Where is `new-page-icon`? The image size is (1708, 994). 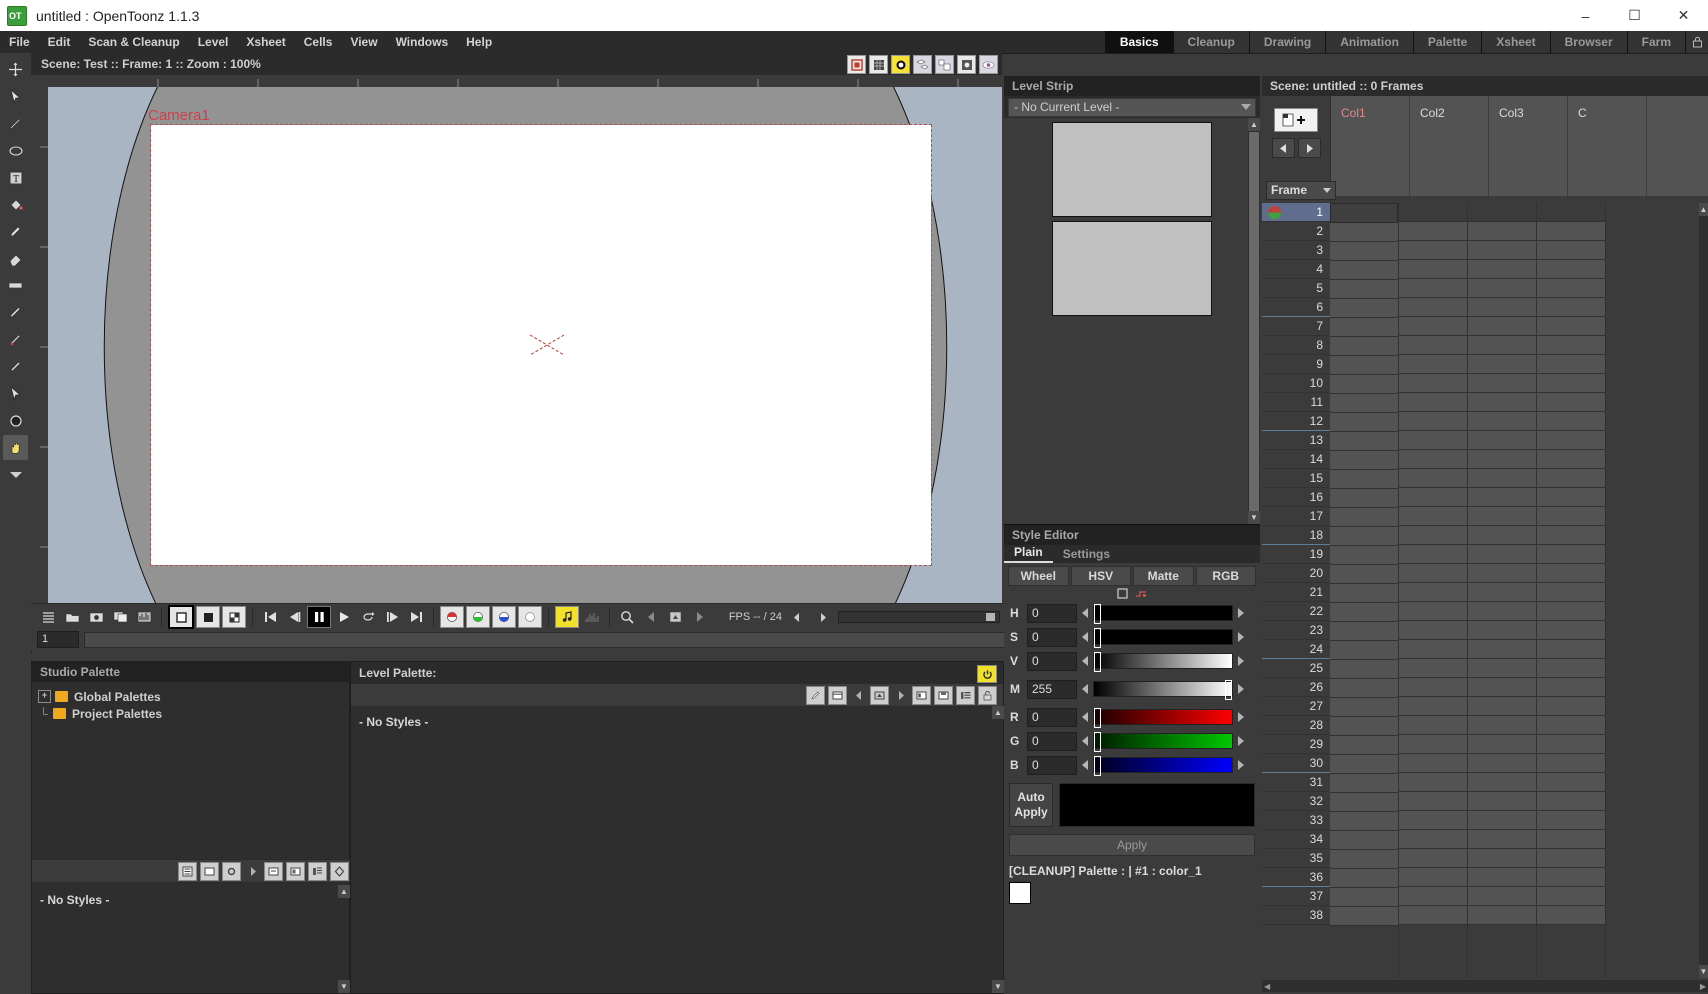
new-page-icon is located at coordinates (837, 695).